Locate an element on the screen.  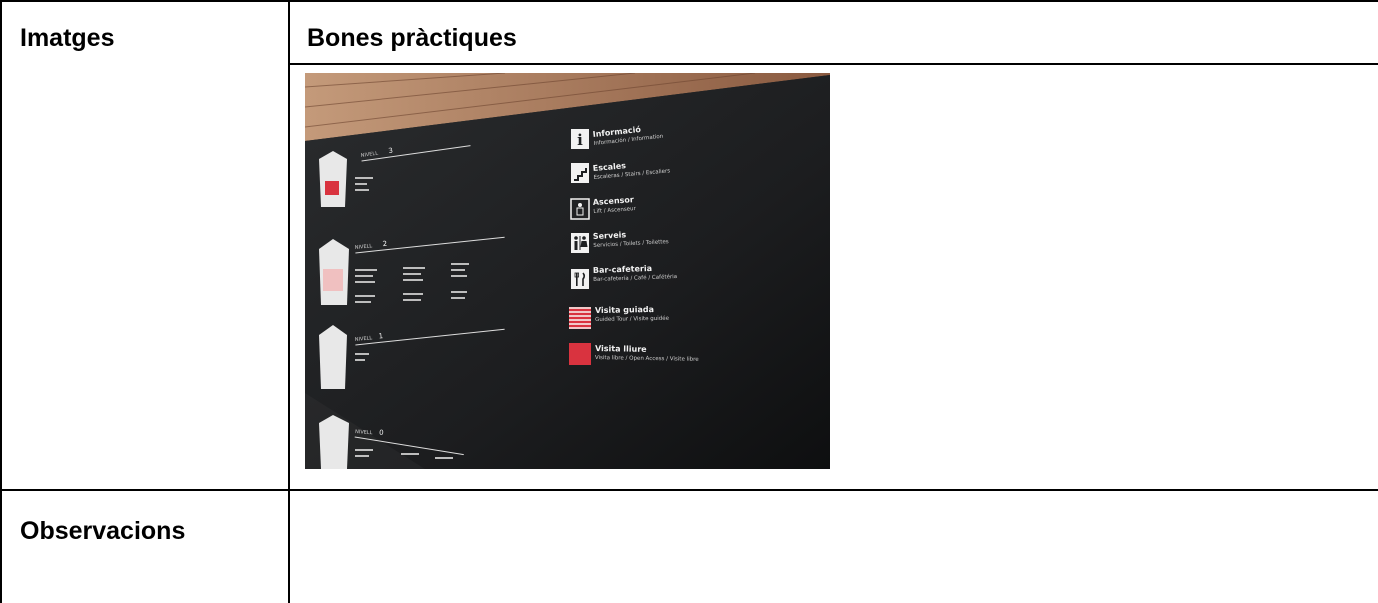
level-1-map is located at coordinates (333, 357).